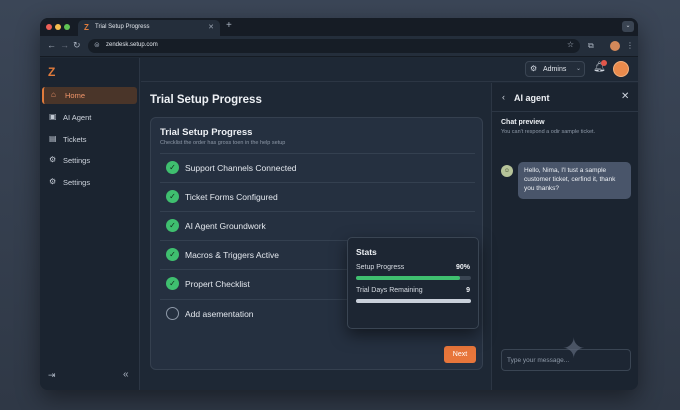  Describe the element at coordinates (615, 46) in the screenshot. I see `browser-profile-avatar` at that location.